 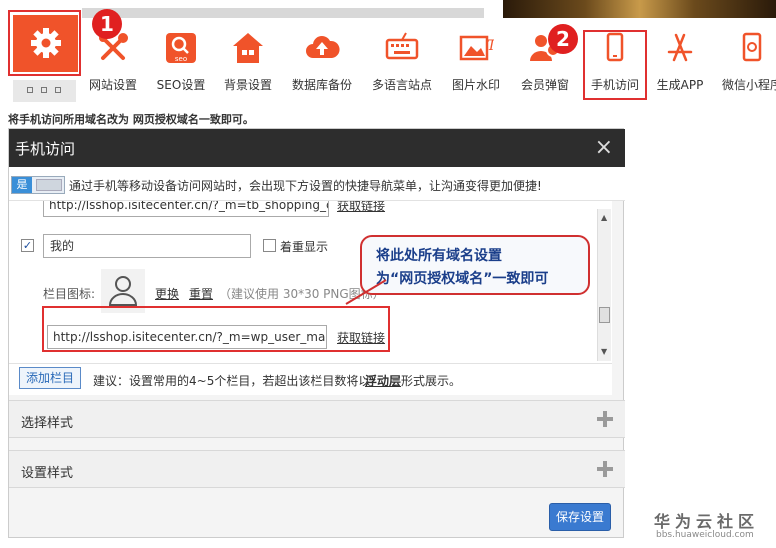 I want to click on tool-wechat-miniprogram: 微信小程序, so click(x=746, y=65).